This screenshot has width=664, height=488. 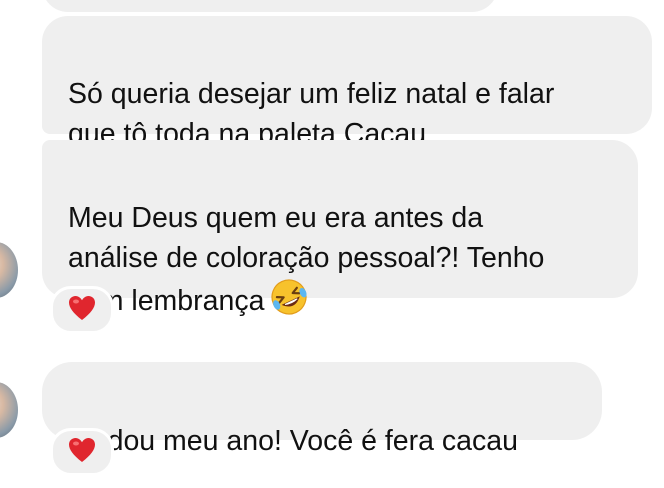 What do you see at coordinates (293, 441) in the screenshot?
I see `message-text: Mudou meu ano! Você é fera cacau` at bounding box center [293, 441].